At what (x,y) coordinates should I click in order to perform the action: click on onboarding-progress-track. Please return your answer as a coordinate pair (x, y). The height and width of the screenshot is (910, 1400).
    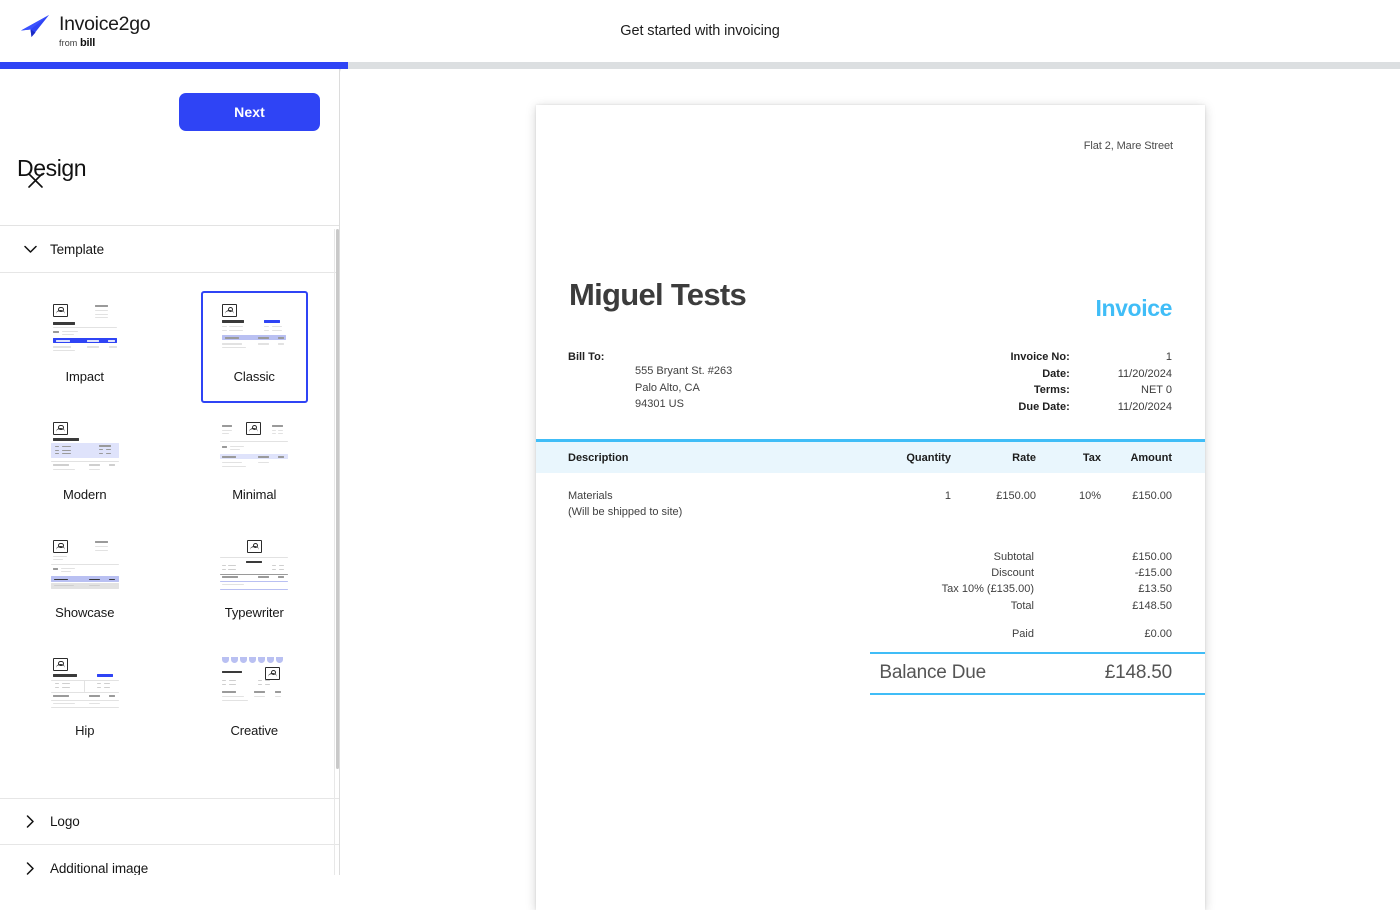
    Looking at the image, I should click on (700, 65).